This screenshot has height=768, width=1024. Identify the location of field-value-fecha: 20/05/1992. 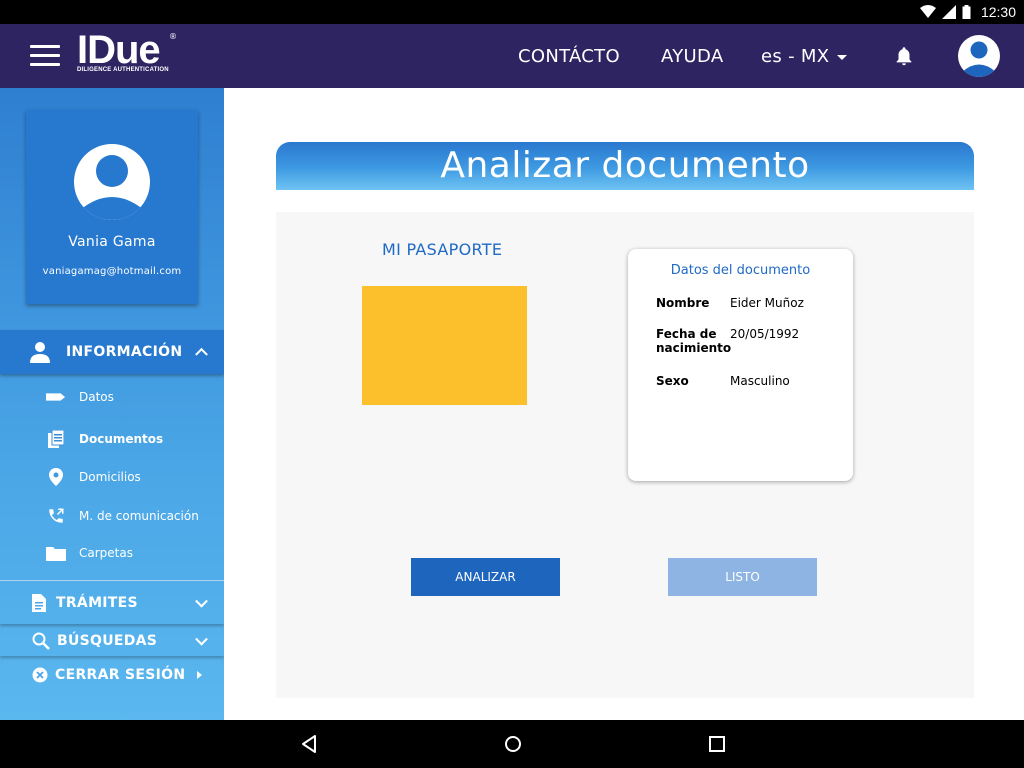
(765, 334).